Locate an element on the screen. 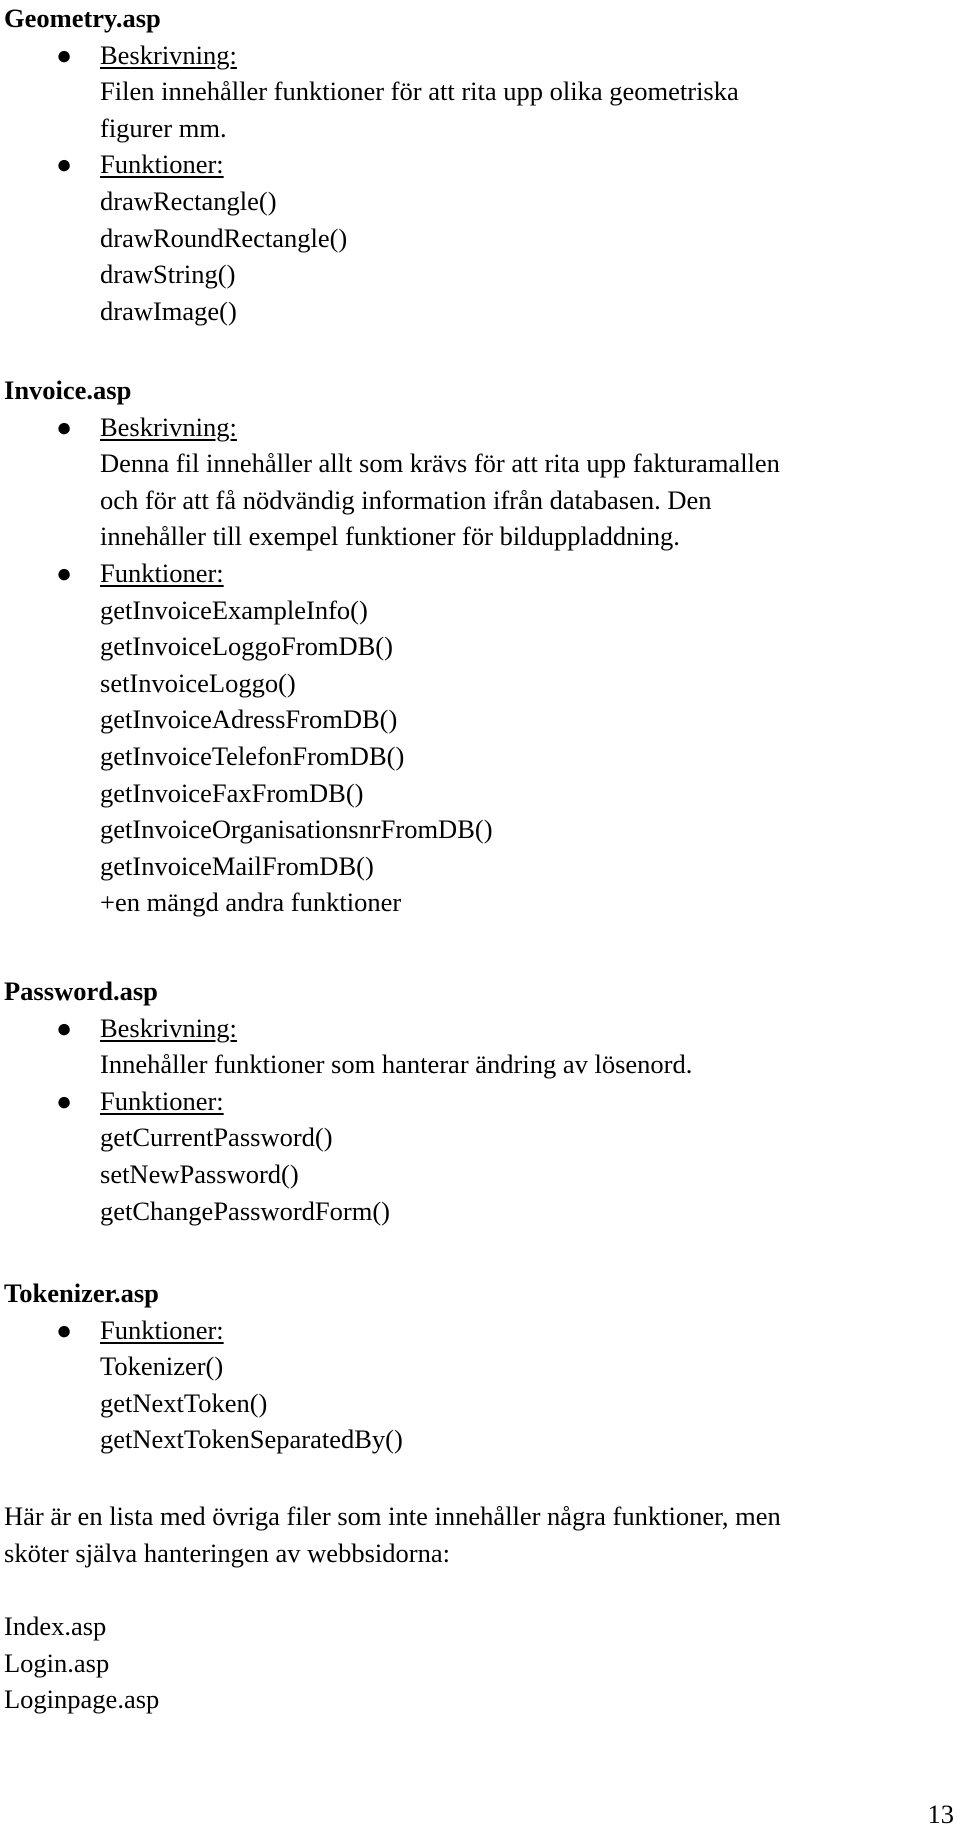  section-title: Password.asp is located at coordinates (81, 991).